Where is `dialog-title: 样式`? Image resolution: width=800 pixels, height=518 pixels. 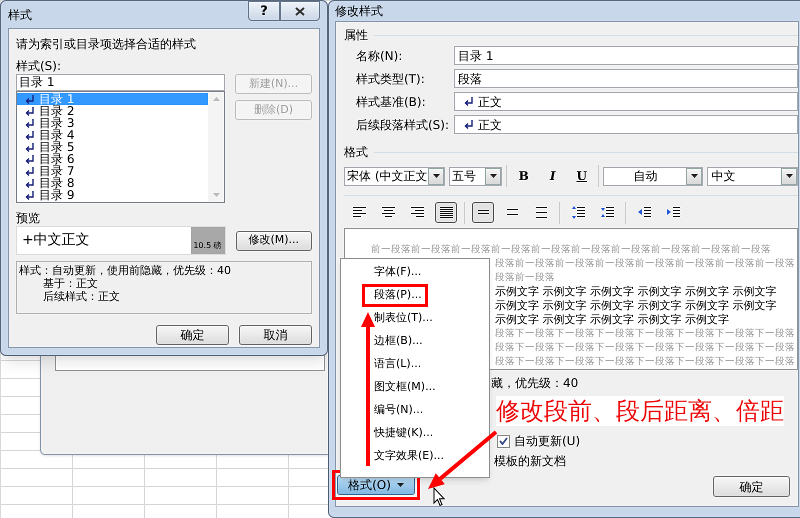
dialog-title: 样式 is located at coordinates (20, 15).